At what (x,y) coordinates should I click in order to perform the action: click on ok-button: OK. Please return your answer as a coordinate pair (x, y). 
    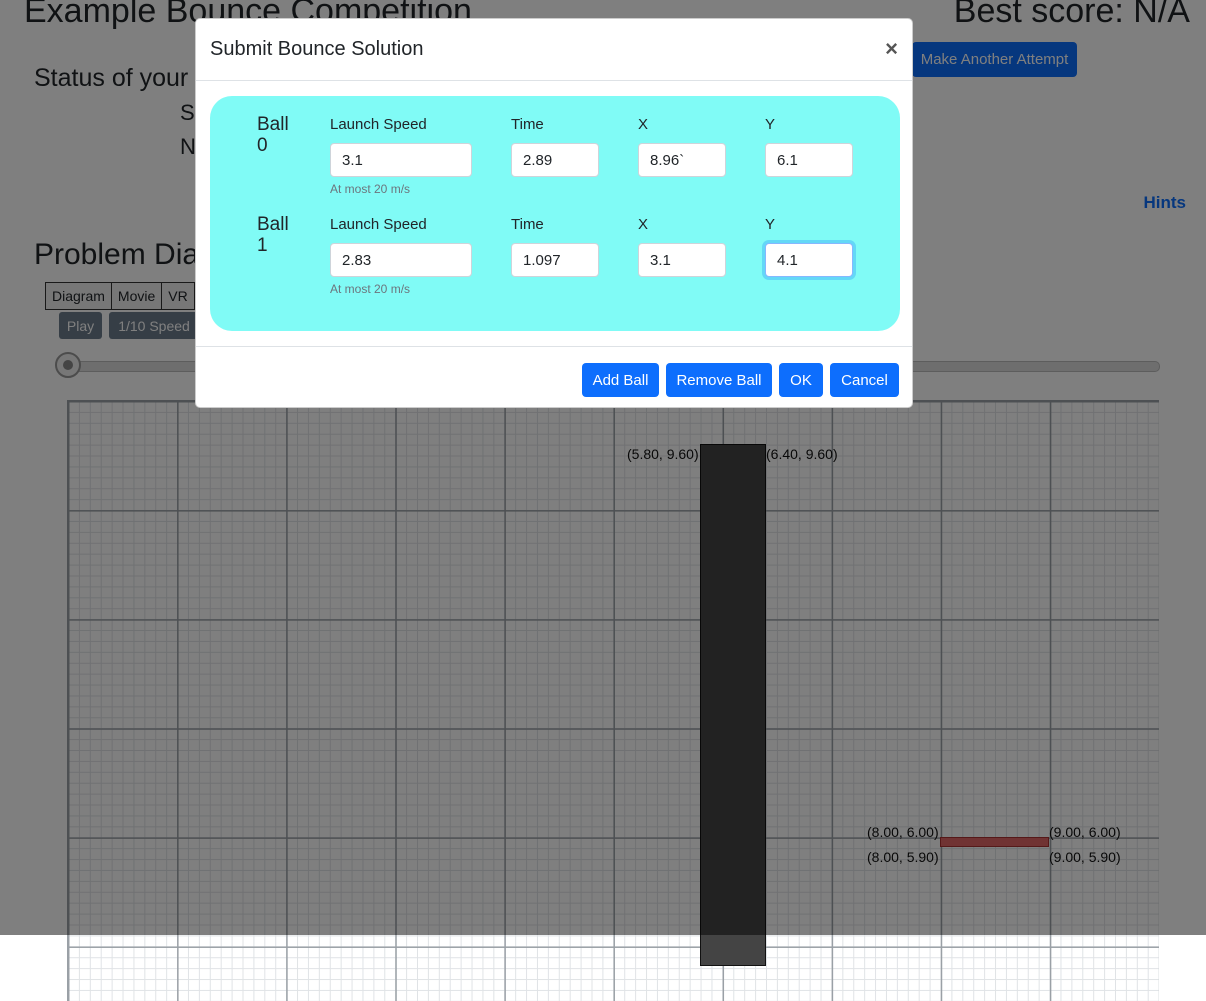
    Looking at the image, I should click on (801, 380).